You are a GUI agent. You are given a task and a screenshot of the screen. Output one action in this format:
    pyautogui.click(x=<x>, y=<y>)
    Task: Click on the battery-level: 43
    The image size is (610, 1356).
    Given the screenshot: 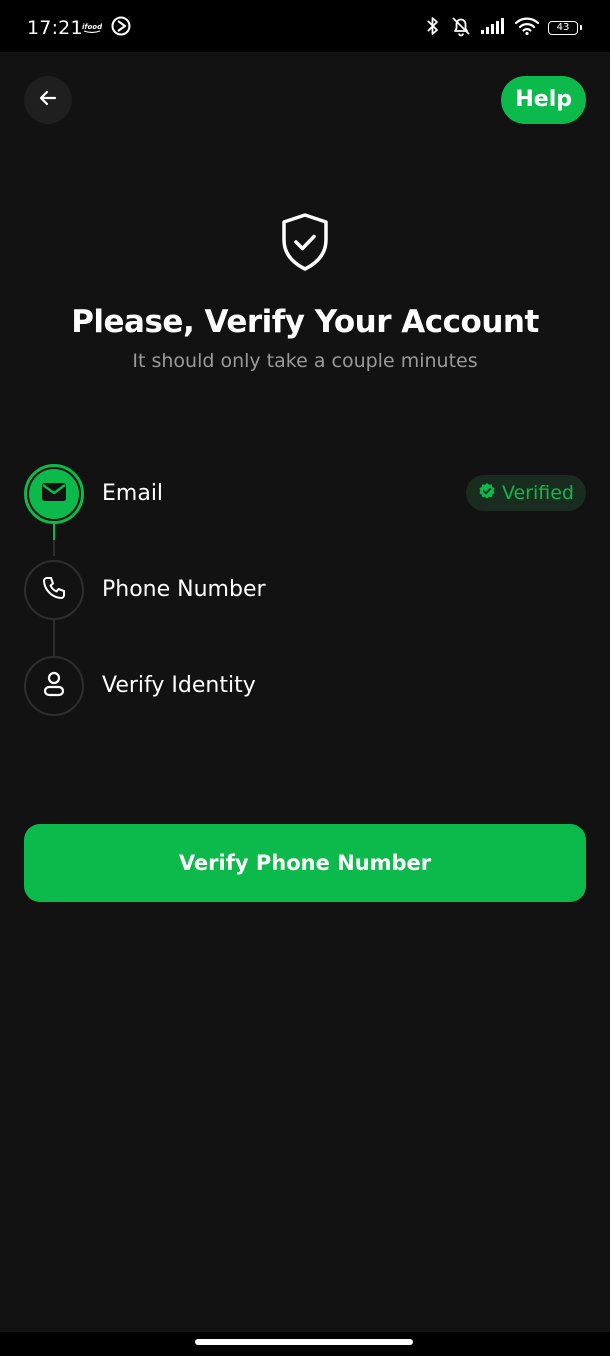 What is the action you would take?
    pyautogui.click(x=563, y=27)
    